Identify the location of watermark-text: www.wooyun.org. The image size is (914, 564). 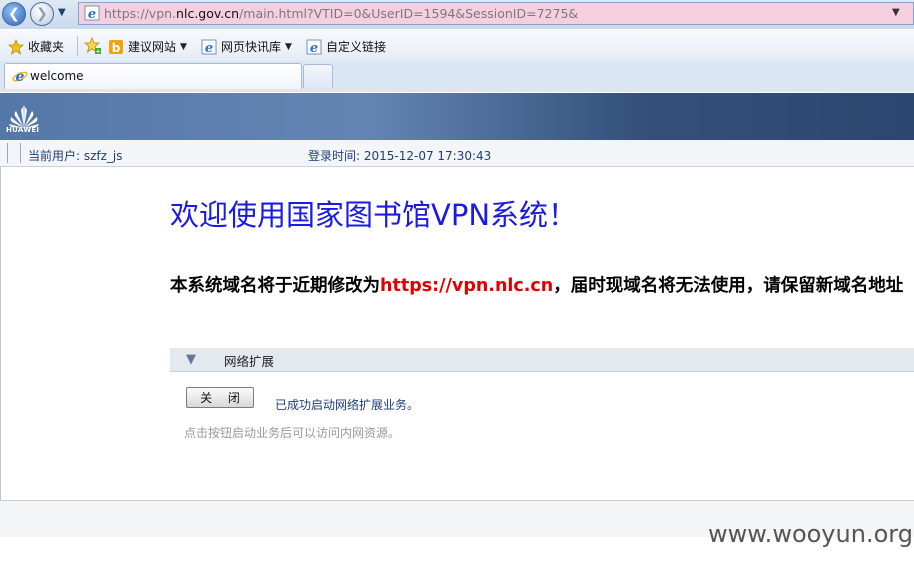
(810, 534).